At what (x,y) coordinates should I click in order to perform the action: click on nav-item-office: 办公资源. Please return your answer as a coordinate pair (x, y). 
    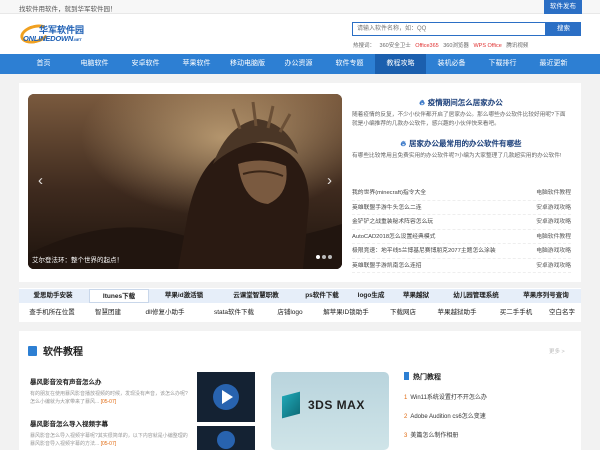
    Looking at the image, I should click on (298, 64).